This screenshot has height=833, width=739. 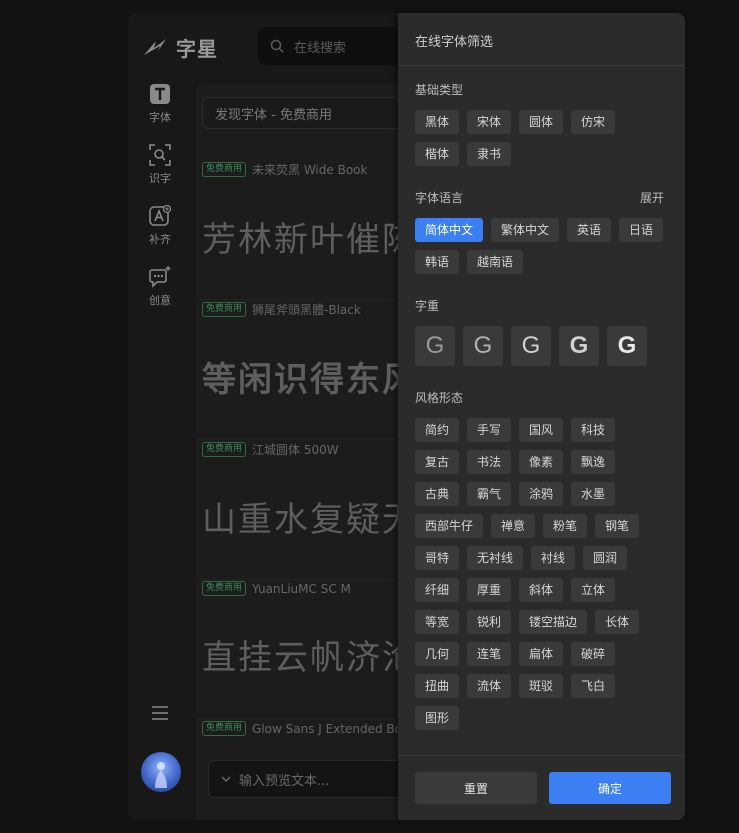 I want to click on chip-row-basic: 楷体 隶书, so click(x=463, y=154).